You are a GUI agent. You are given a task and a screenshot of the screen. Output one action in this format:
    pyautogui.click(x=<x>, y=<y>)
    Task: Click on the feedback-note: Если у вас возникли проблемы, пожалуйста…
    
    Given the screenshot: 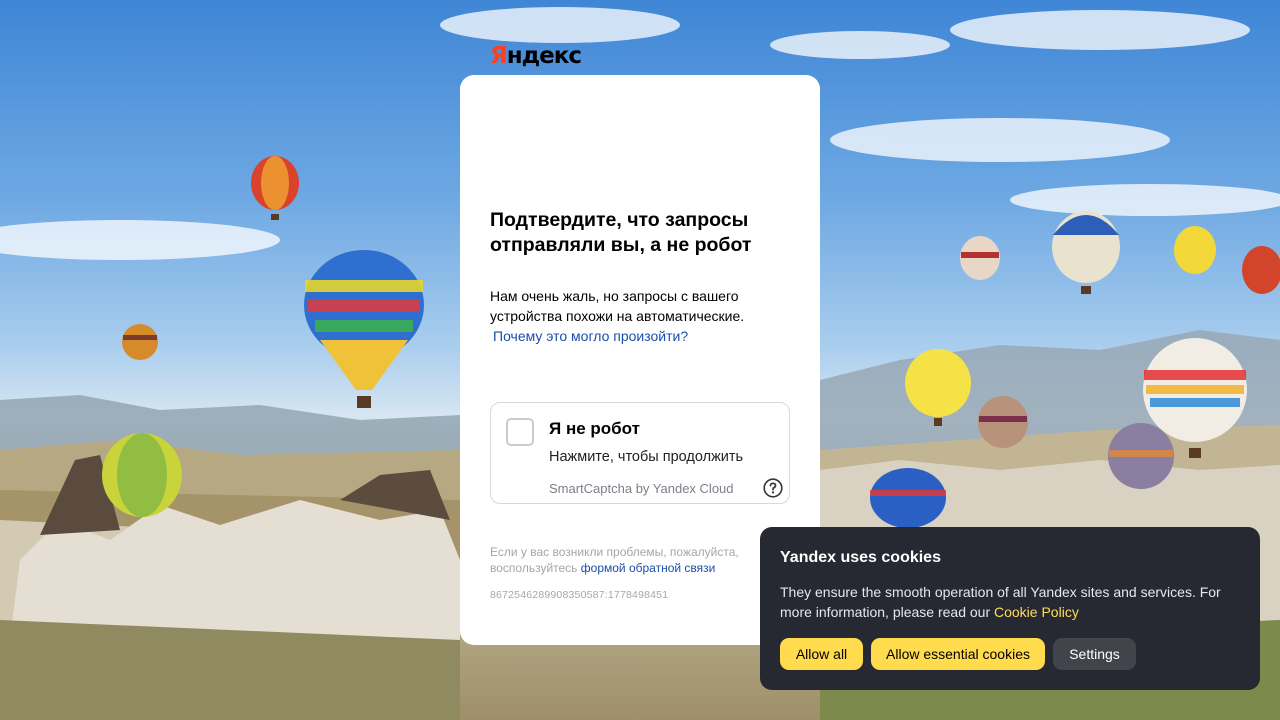 What is the action you would take?
    pyautogui.click(x=640, y=560)
    